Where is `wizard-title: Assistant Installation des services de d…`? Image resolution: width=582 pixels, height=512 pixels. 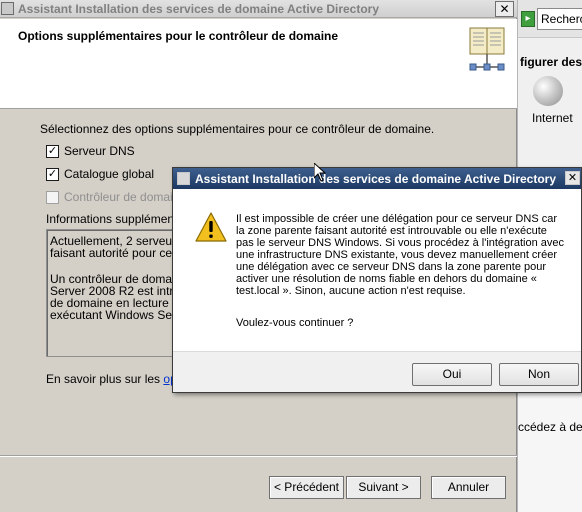
wizard-title: Assistant Installation des services de d… is located at coordinates (199, 9).